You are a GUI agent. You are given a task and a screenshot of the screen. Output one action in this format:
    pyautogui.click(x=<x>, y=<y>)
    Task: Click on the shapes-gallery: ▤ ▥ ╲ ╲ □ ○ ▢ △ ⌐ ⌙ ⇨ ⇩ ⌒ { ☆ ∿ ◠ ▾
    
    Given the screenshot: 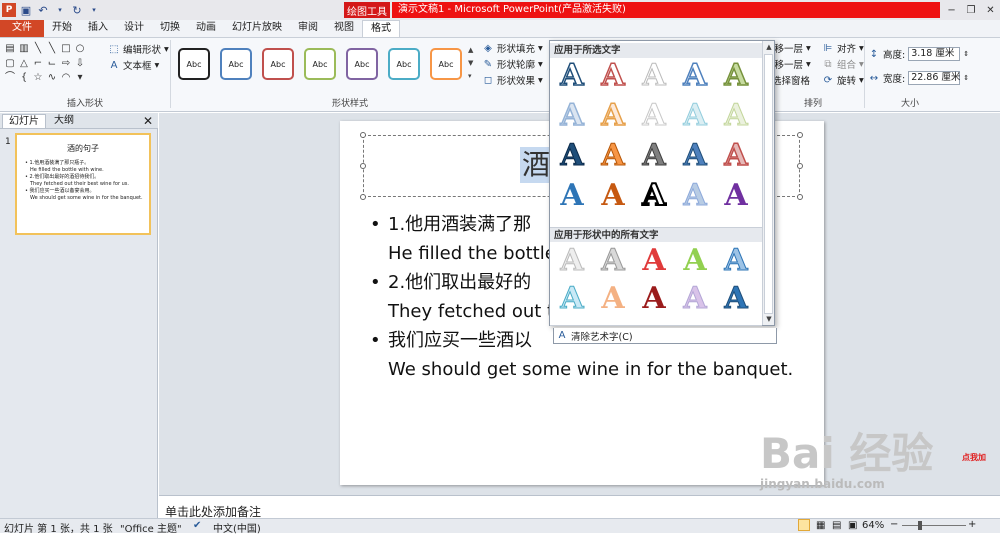 What is the action you would take?
    pyautogui.click(x=48, y=64)
    